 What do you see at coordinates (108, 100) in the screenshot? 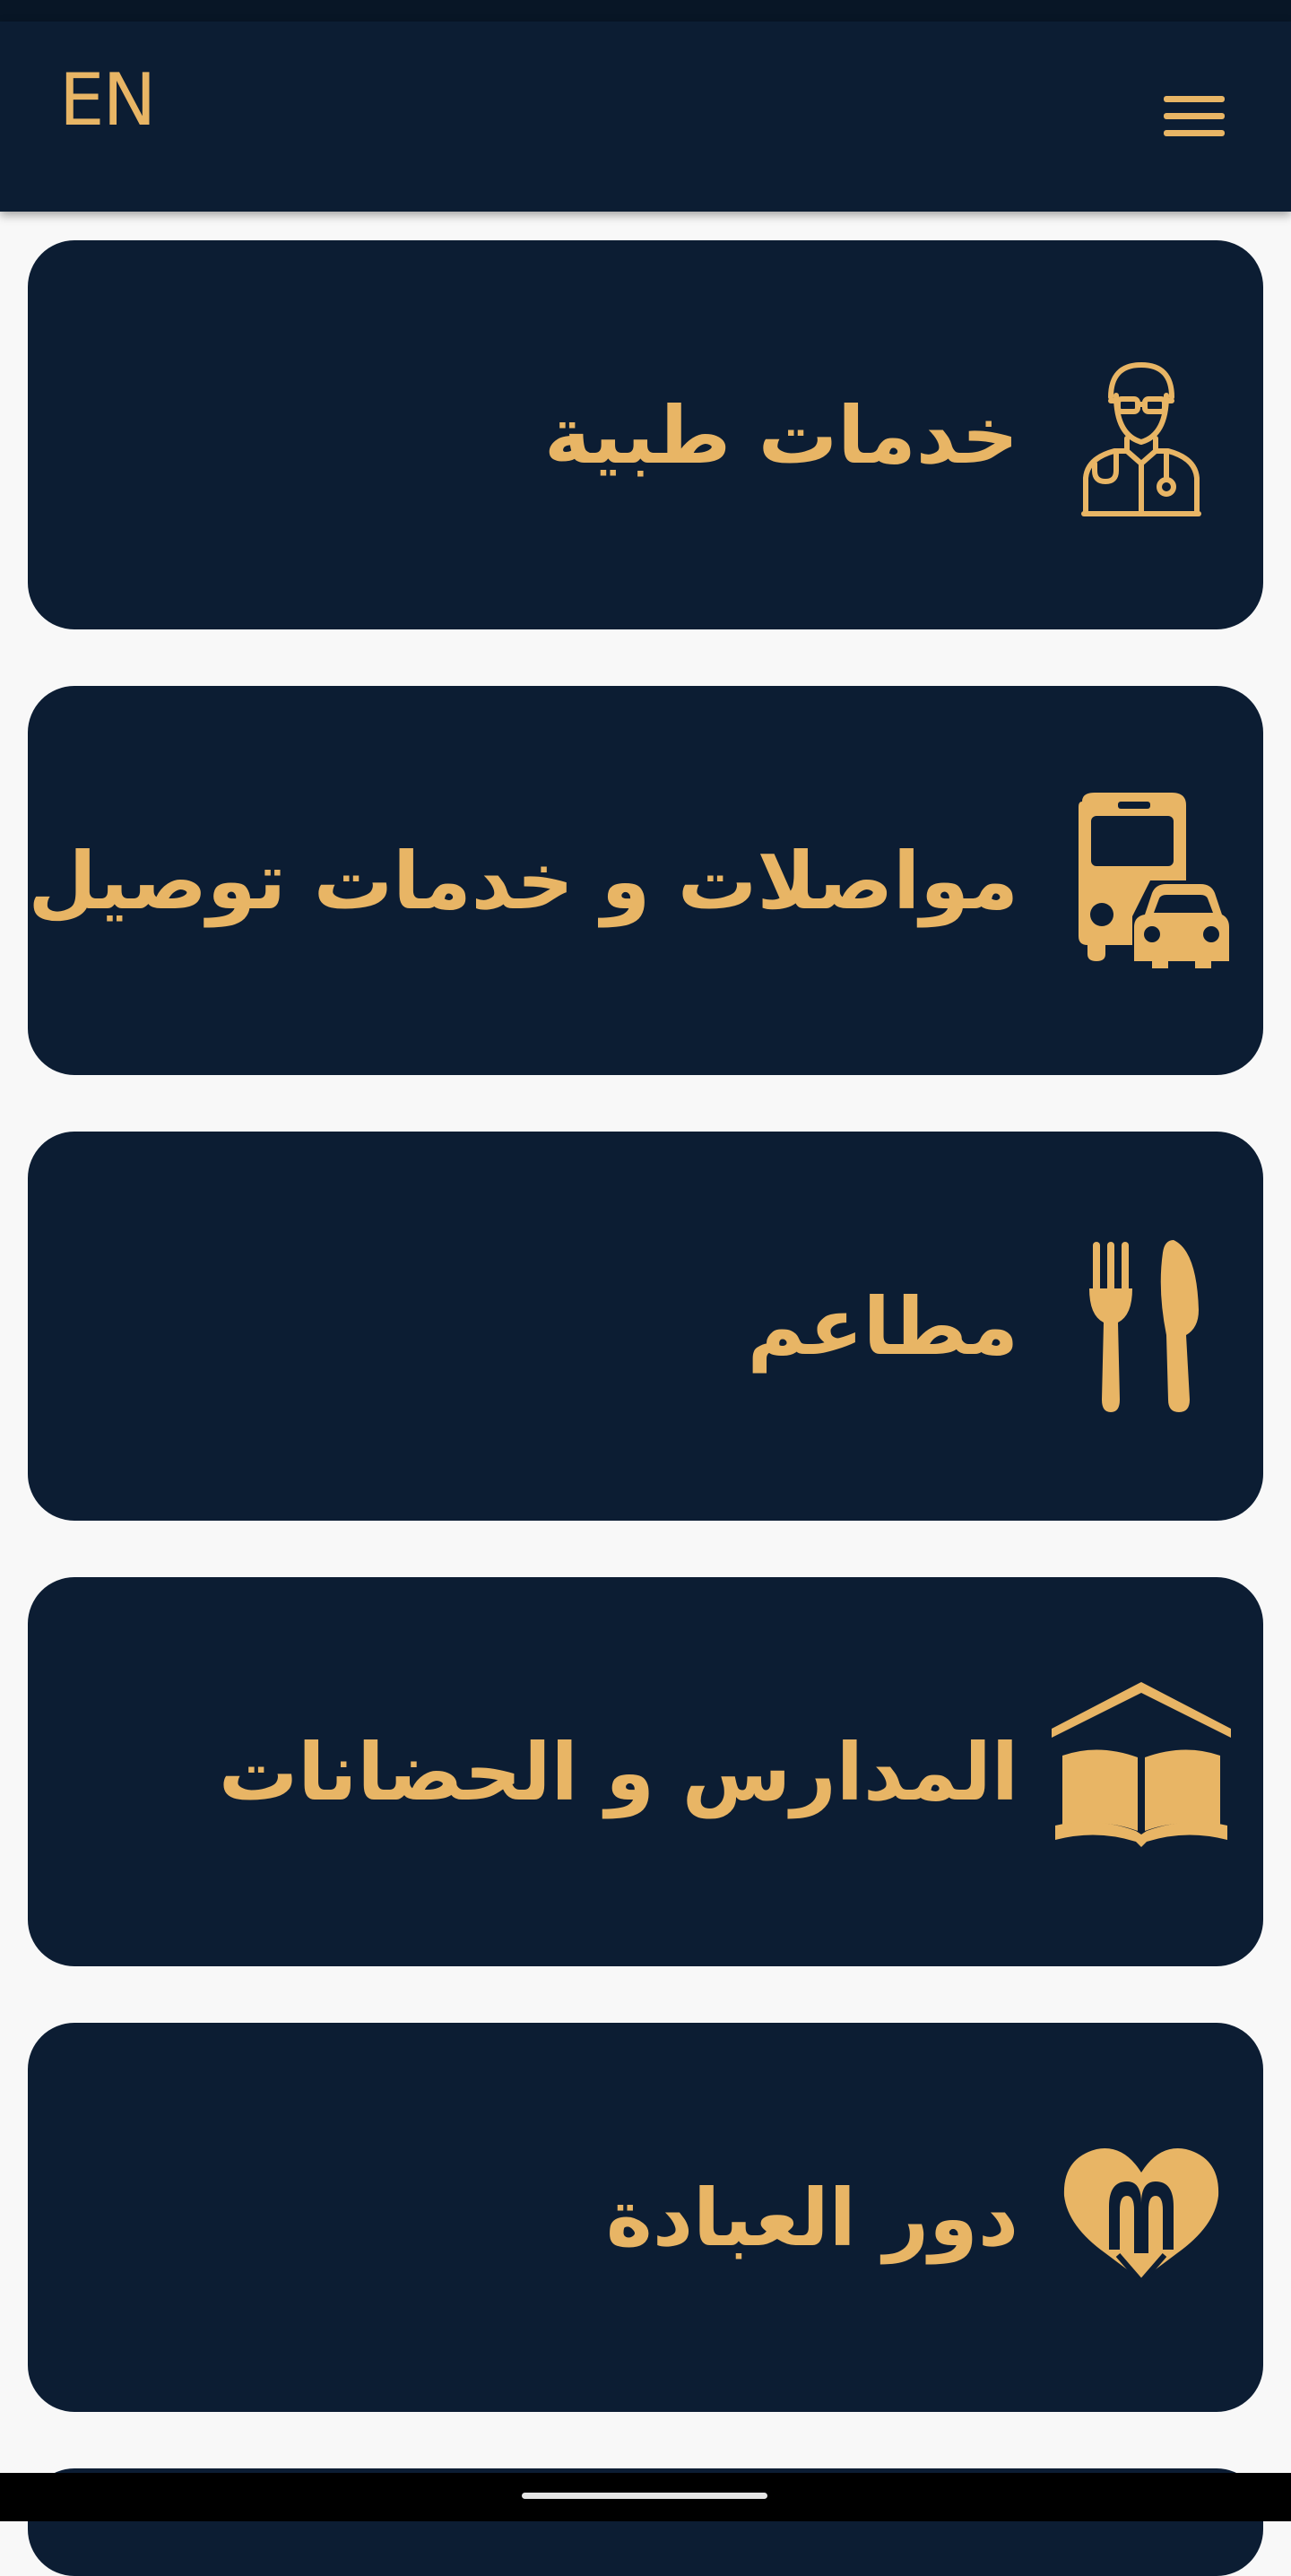
I see `language-toggle-button: EN` at bounding box center [108, 100].